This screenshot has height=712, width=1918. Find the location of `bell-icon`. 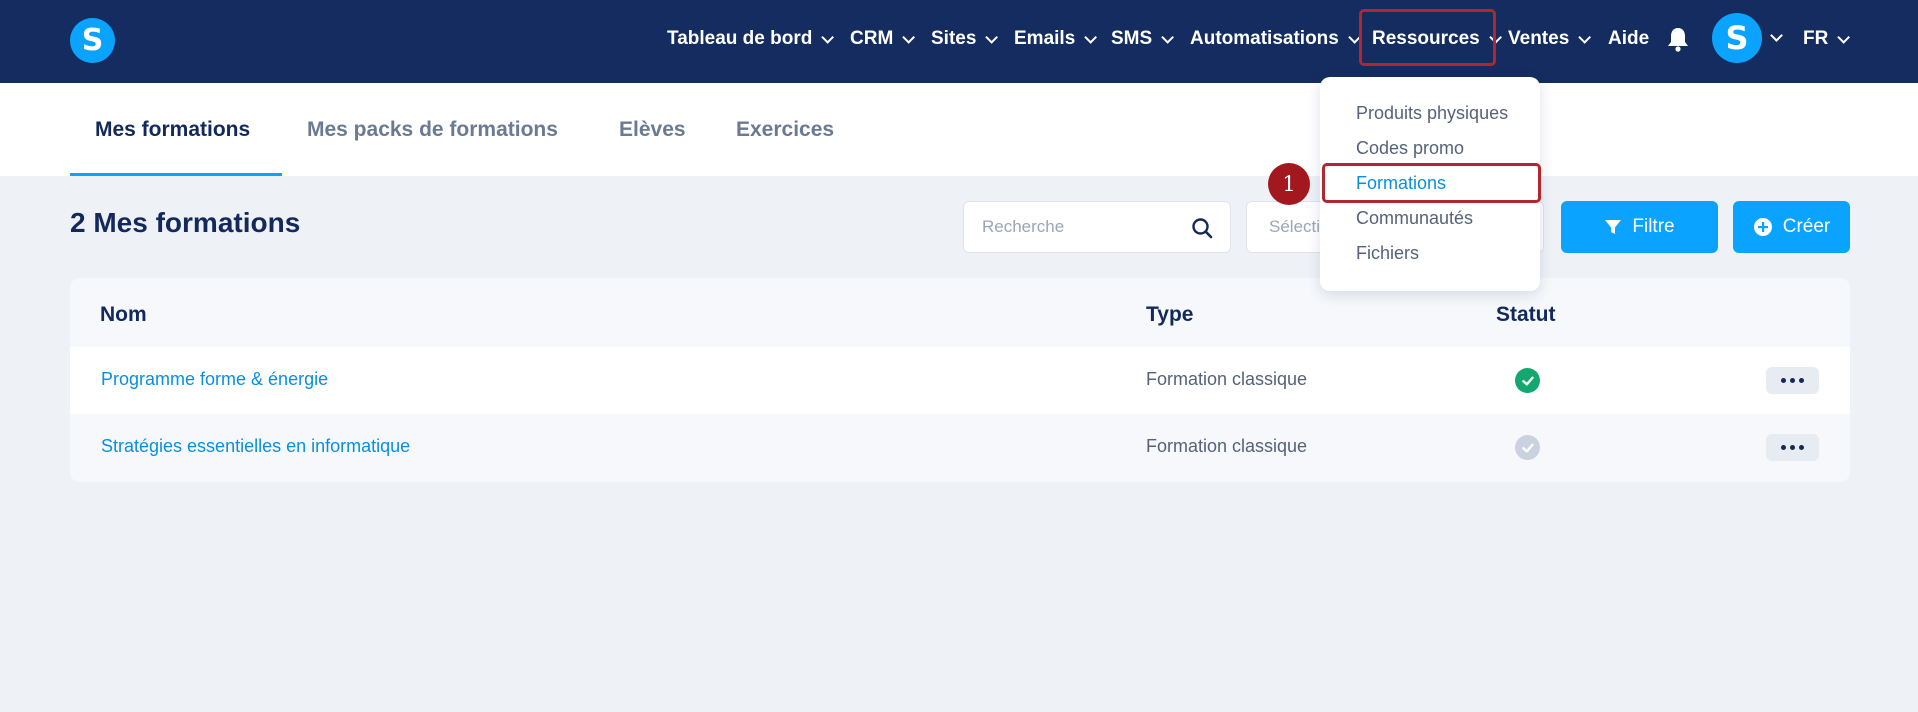

bell-icon is located at coordinates (1678, 39).